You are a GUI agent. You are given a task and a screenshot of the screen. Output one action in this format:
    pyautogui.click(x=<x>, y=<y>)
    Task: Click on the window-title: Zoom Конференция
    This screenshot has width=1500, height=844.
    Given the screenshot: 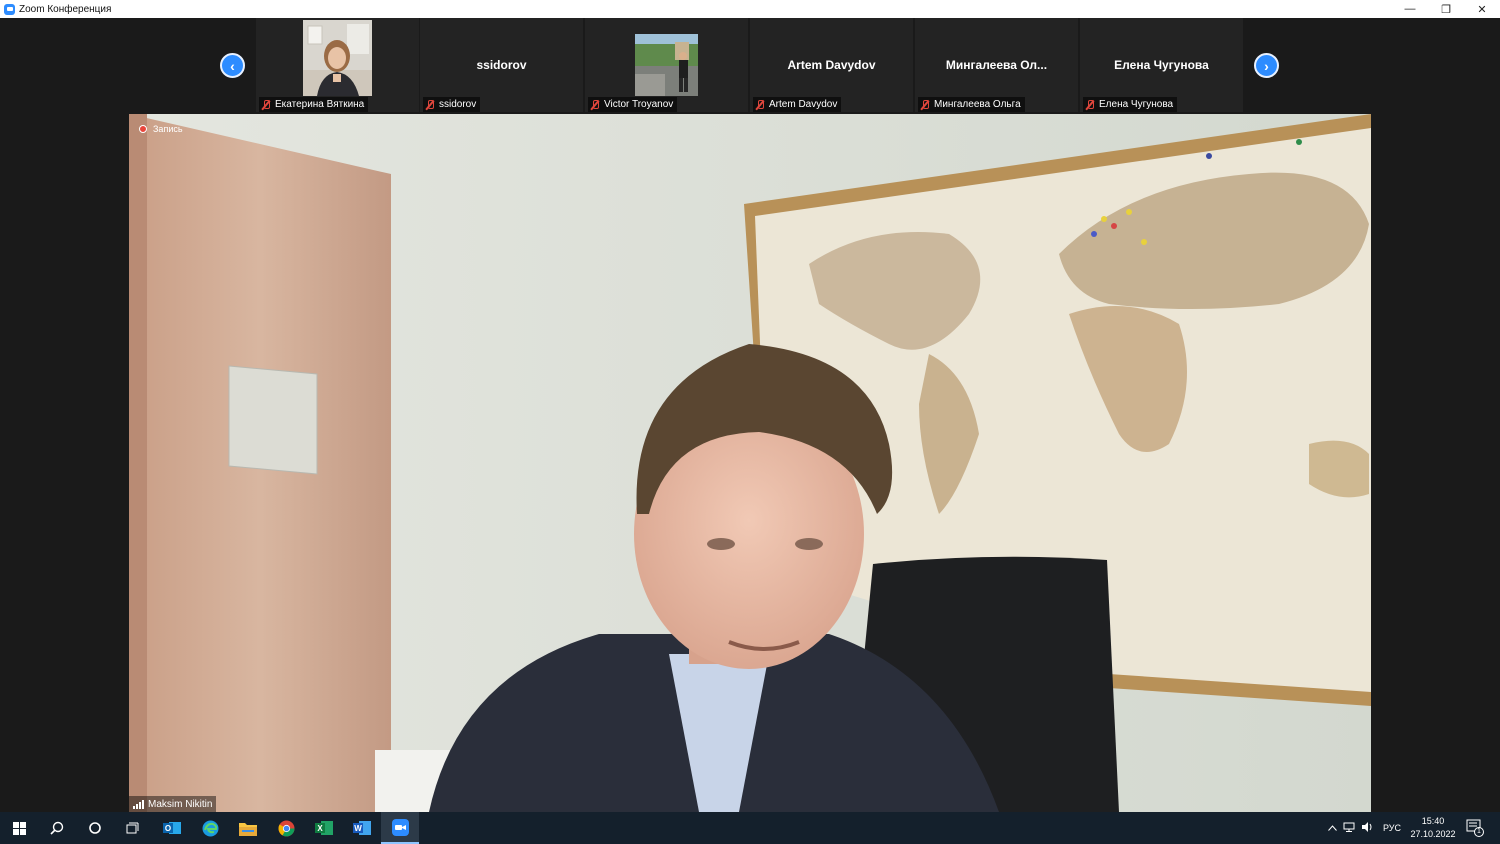 What is the action you would take?
    pyautogui.click(x=65, y=9)
    